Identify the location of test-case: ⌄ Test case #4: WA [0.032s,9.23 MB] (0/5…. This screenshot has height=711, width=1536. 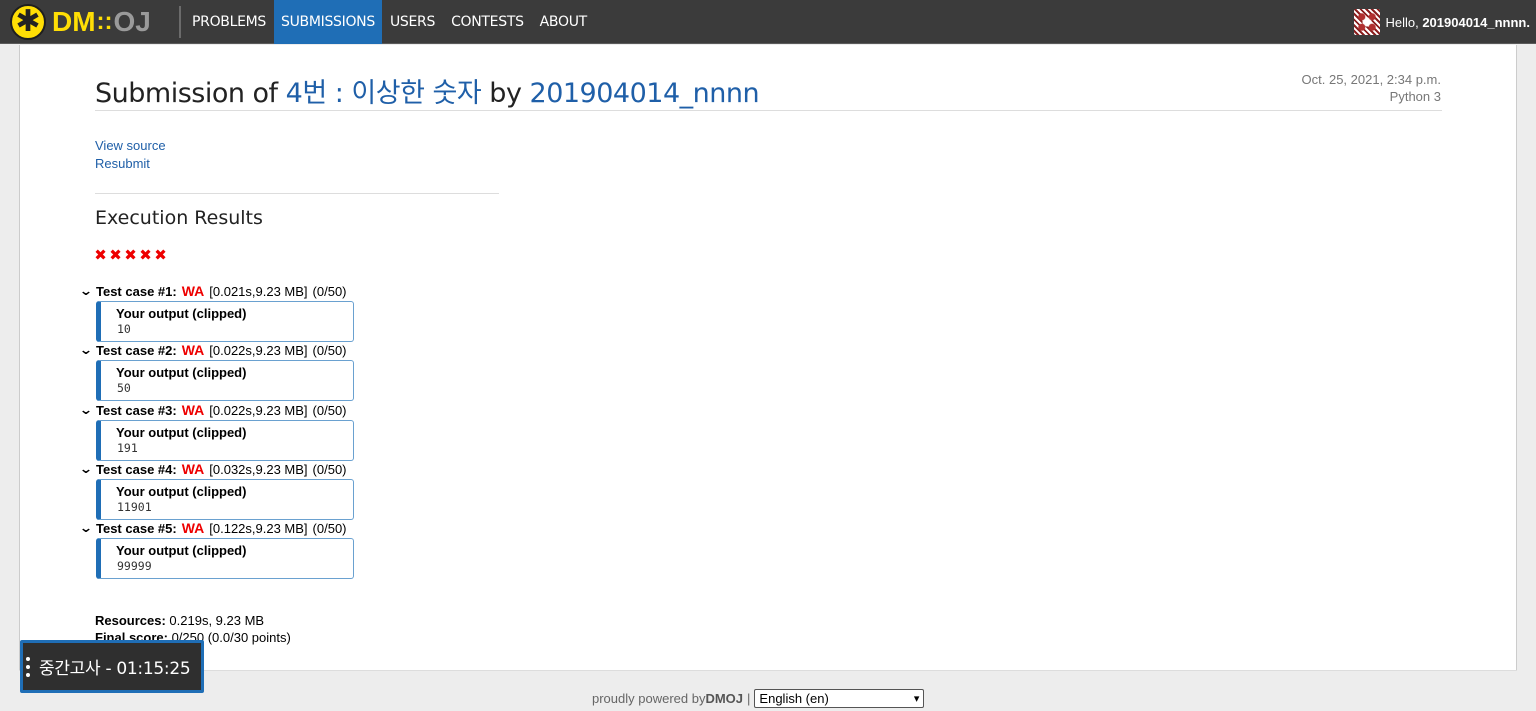
(228, 490).